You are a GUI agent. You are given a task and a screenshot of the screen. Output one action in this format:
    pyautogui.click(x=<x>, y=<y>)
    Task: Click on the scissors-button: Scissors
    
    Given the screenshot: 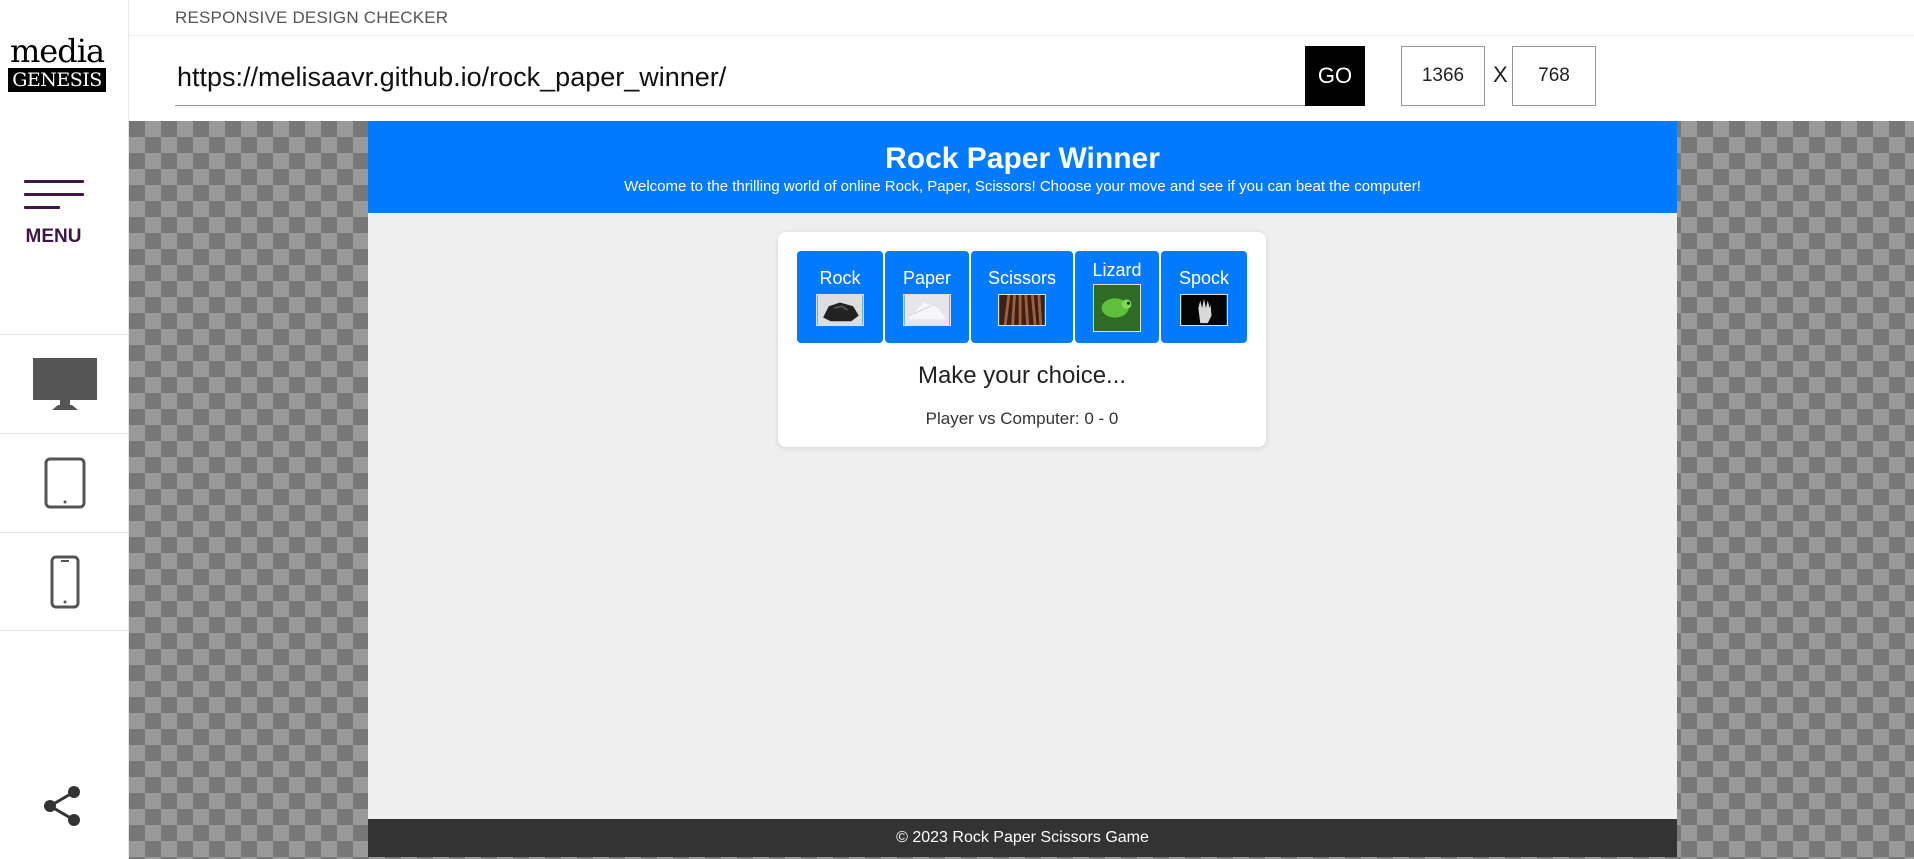 What is the action you would take?
    pyautogui.click(x=1022, y=297)
    